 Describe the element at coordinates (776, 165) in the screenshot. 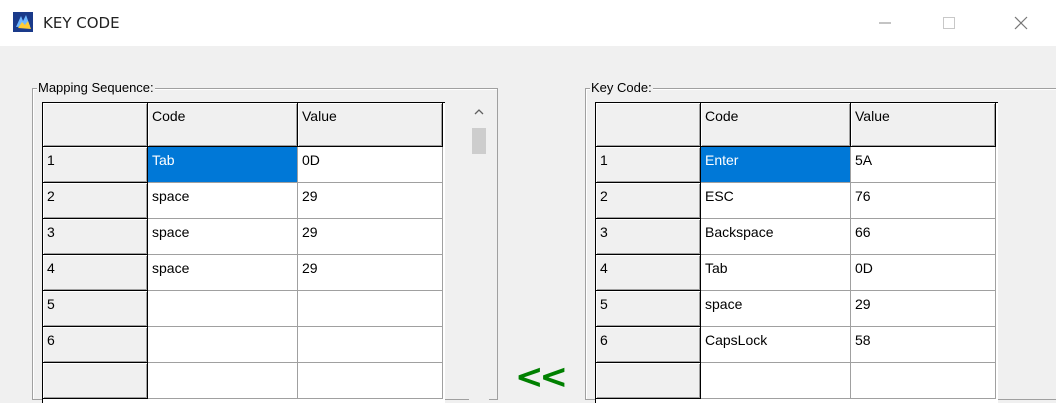

I see `code-cell: Enter` at that location.